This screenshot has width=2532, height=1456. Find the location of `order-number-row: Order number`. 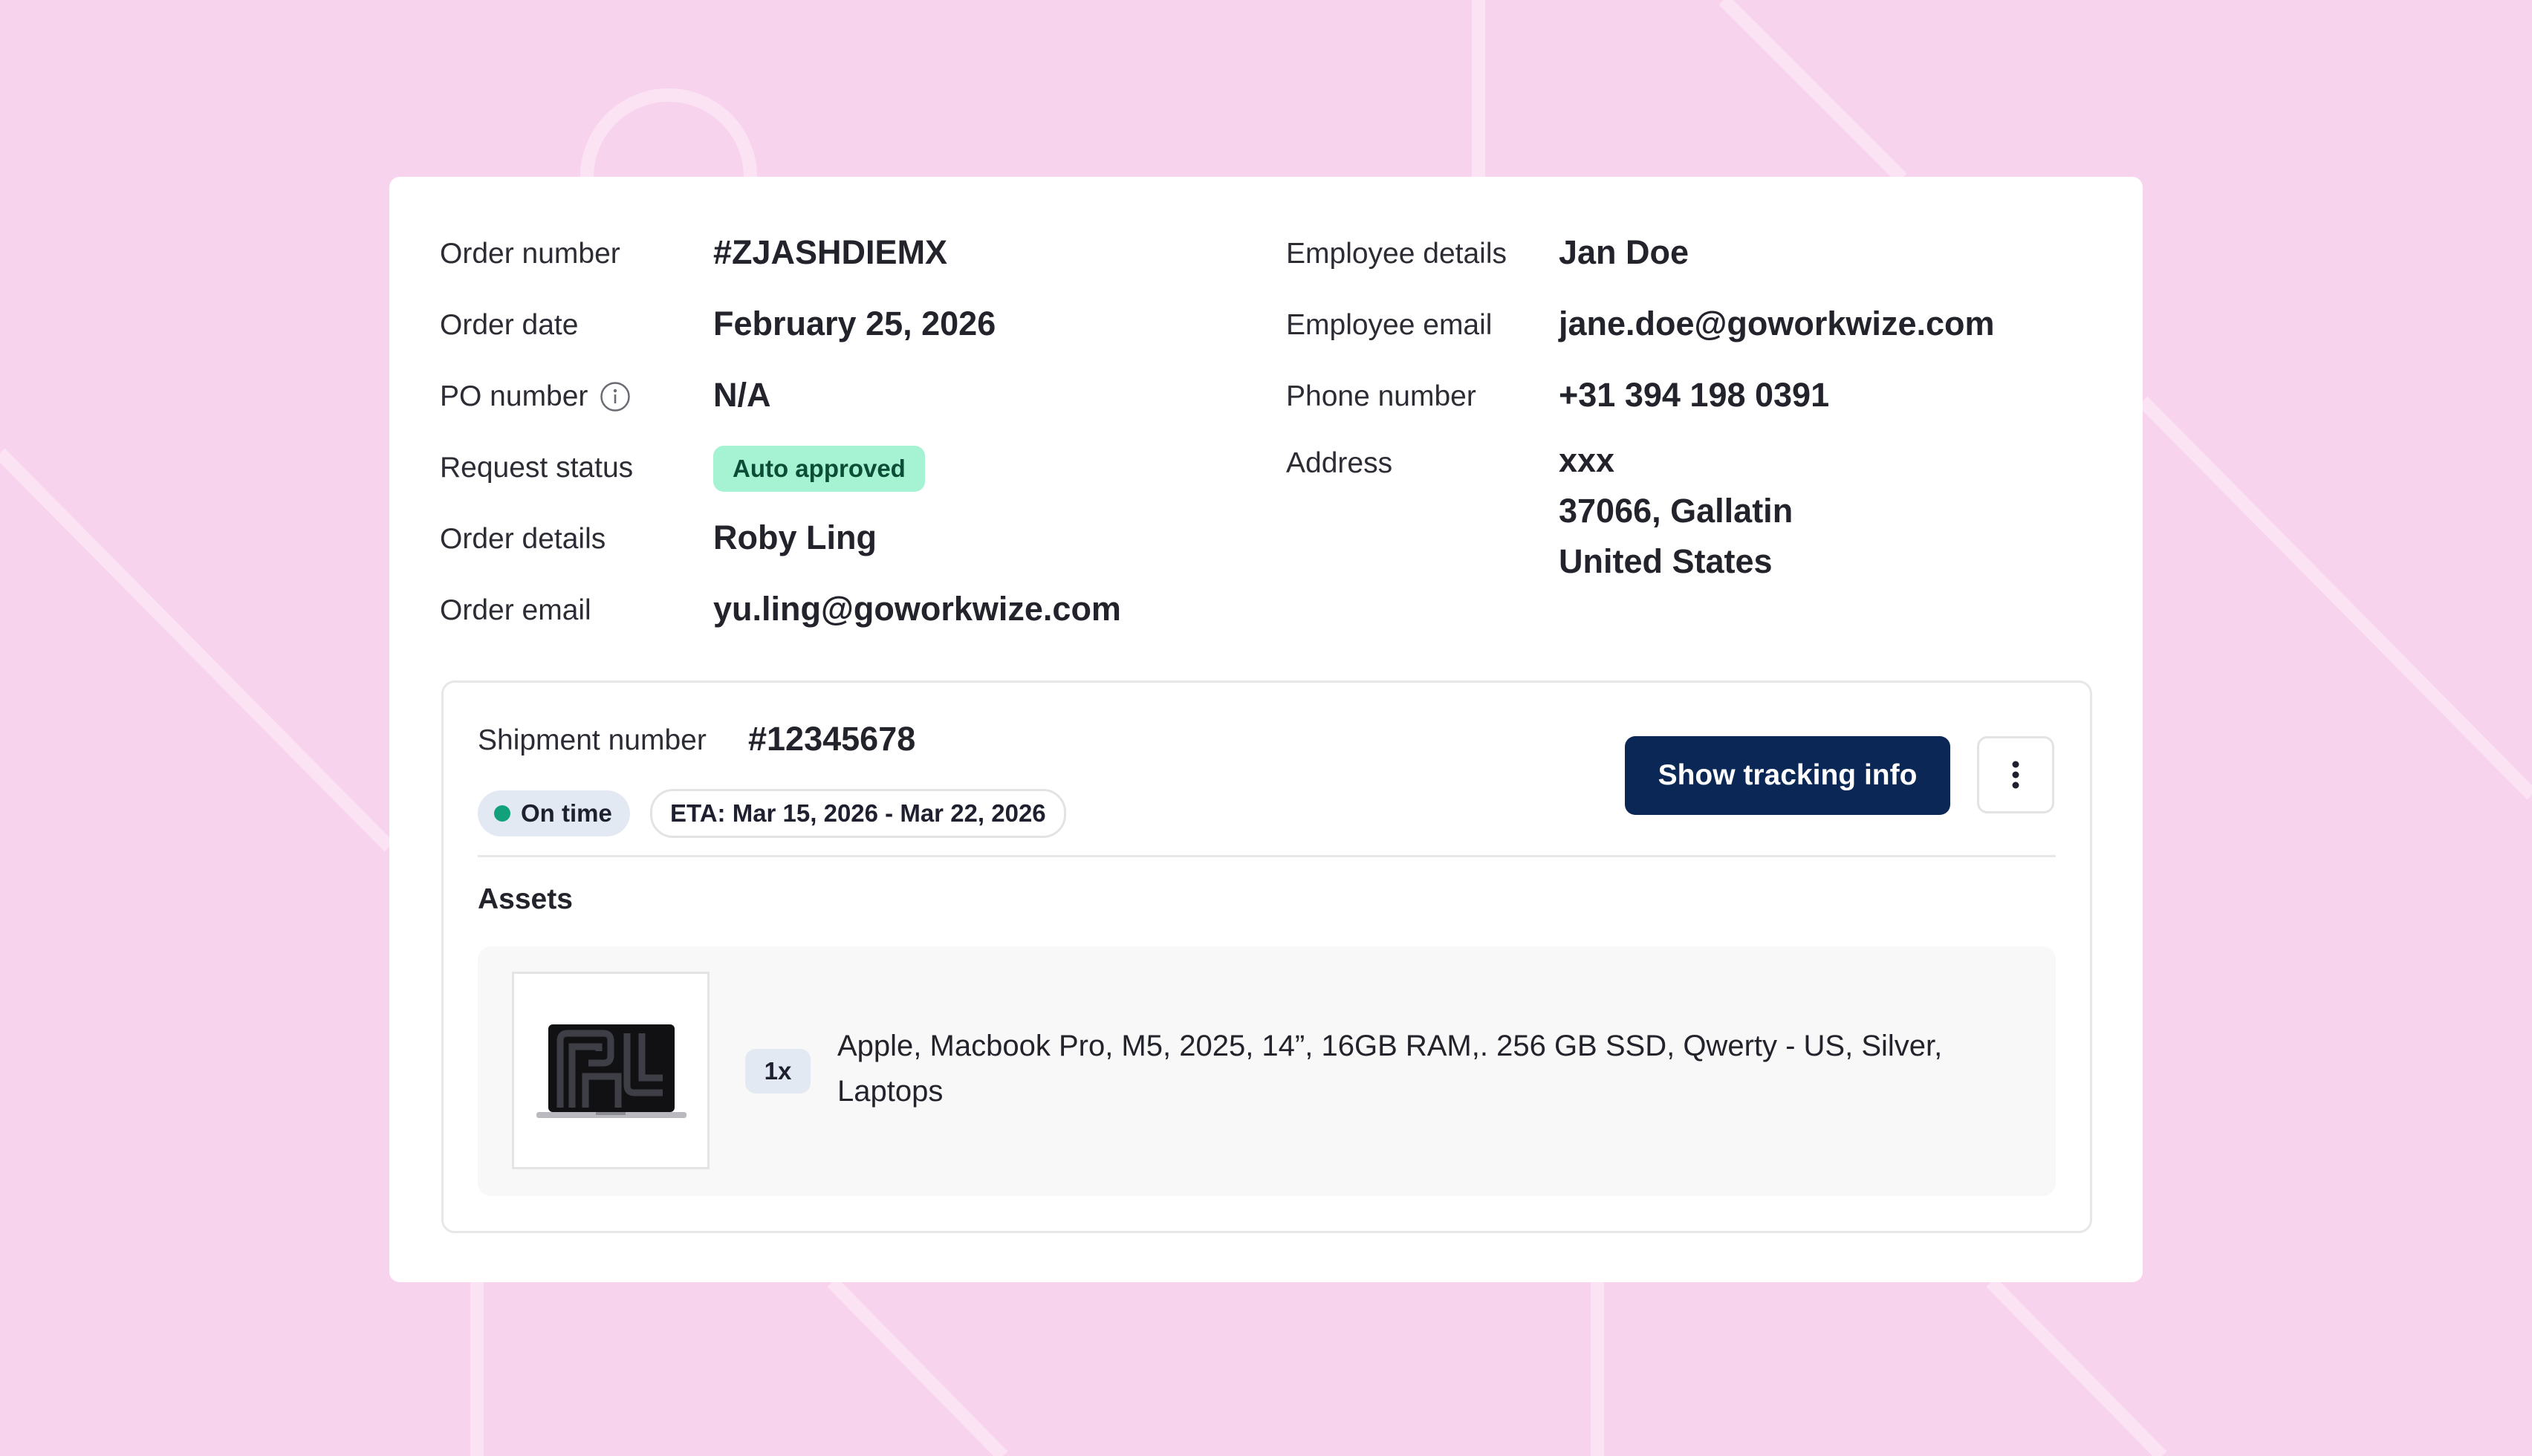

order-number-row: Order number is located at coordinates (530, 254).